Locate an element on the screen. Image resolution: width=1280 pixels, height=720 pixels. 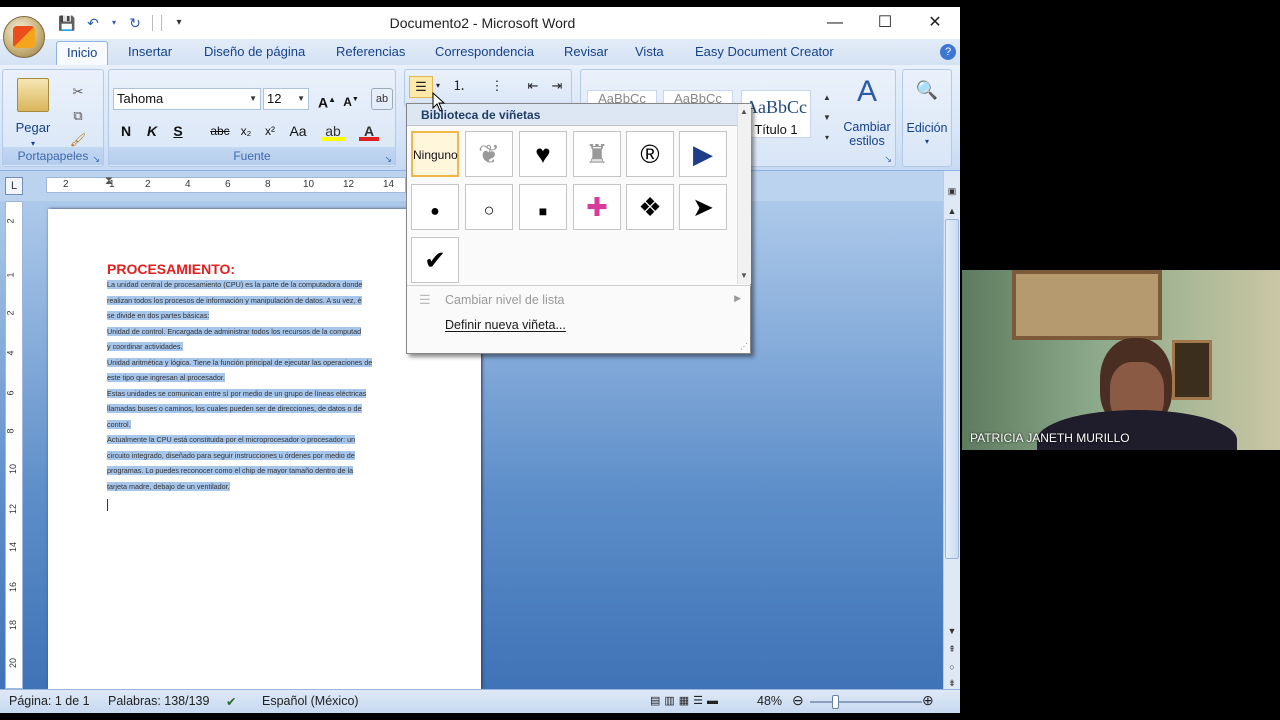
tab-diseno: Diseño de página is located at coordinates (254, 51).